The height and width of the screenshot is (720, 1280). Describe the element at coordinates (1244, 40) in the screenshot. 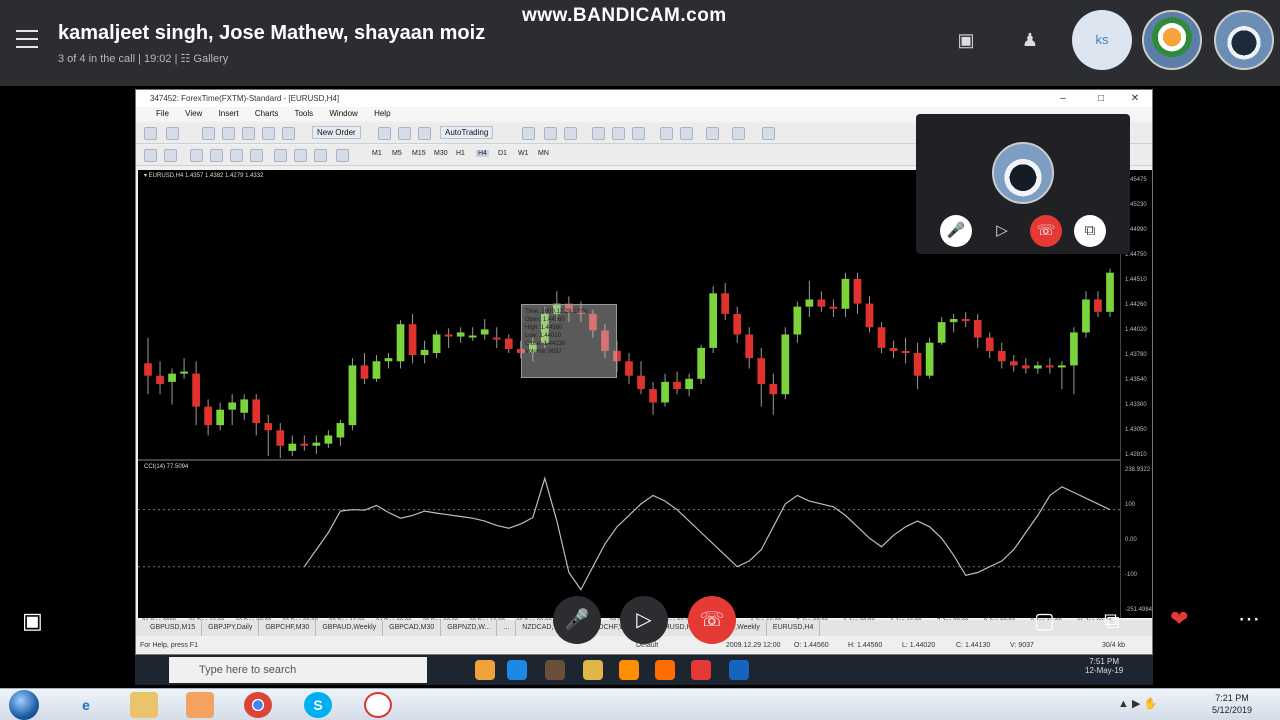

I see `avatar` at that location.